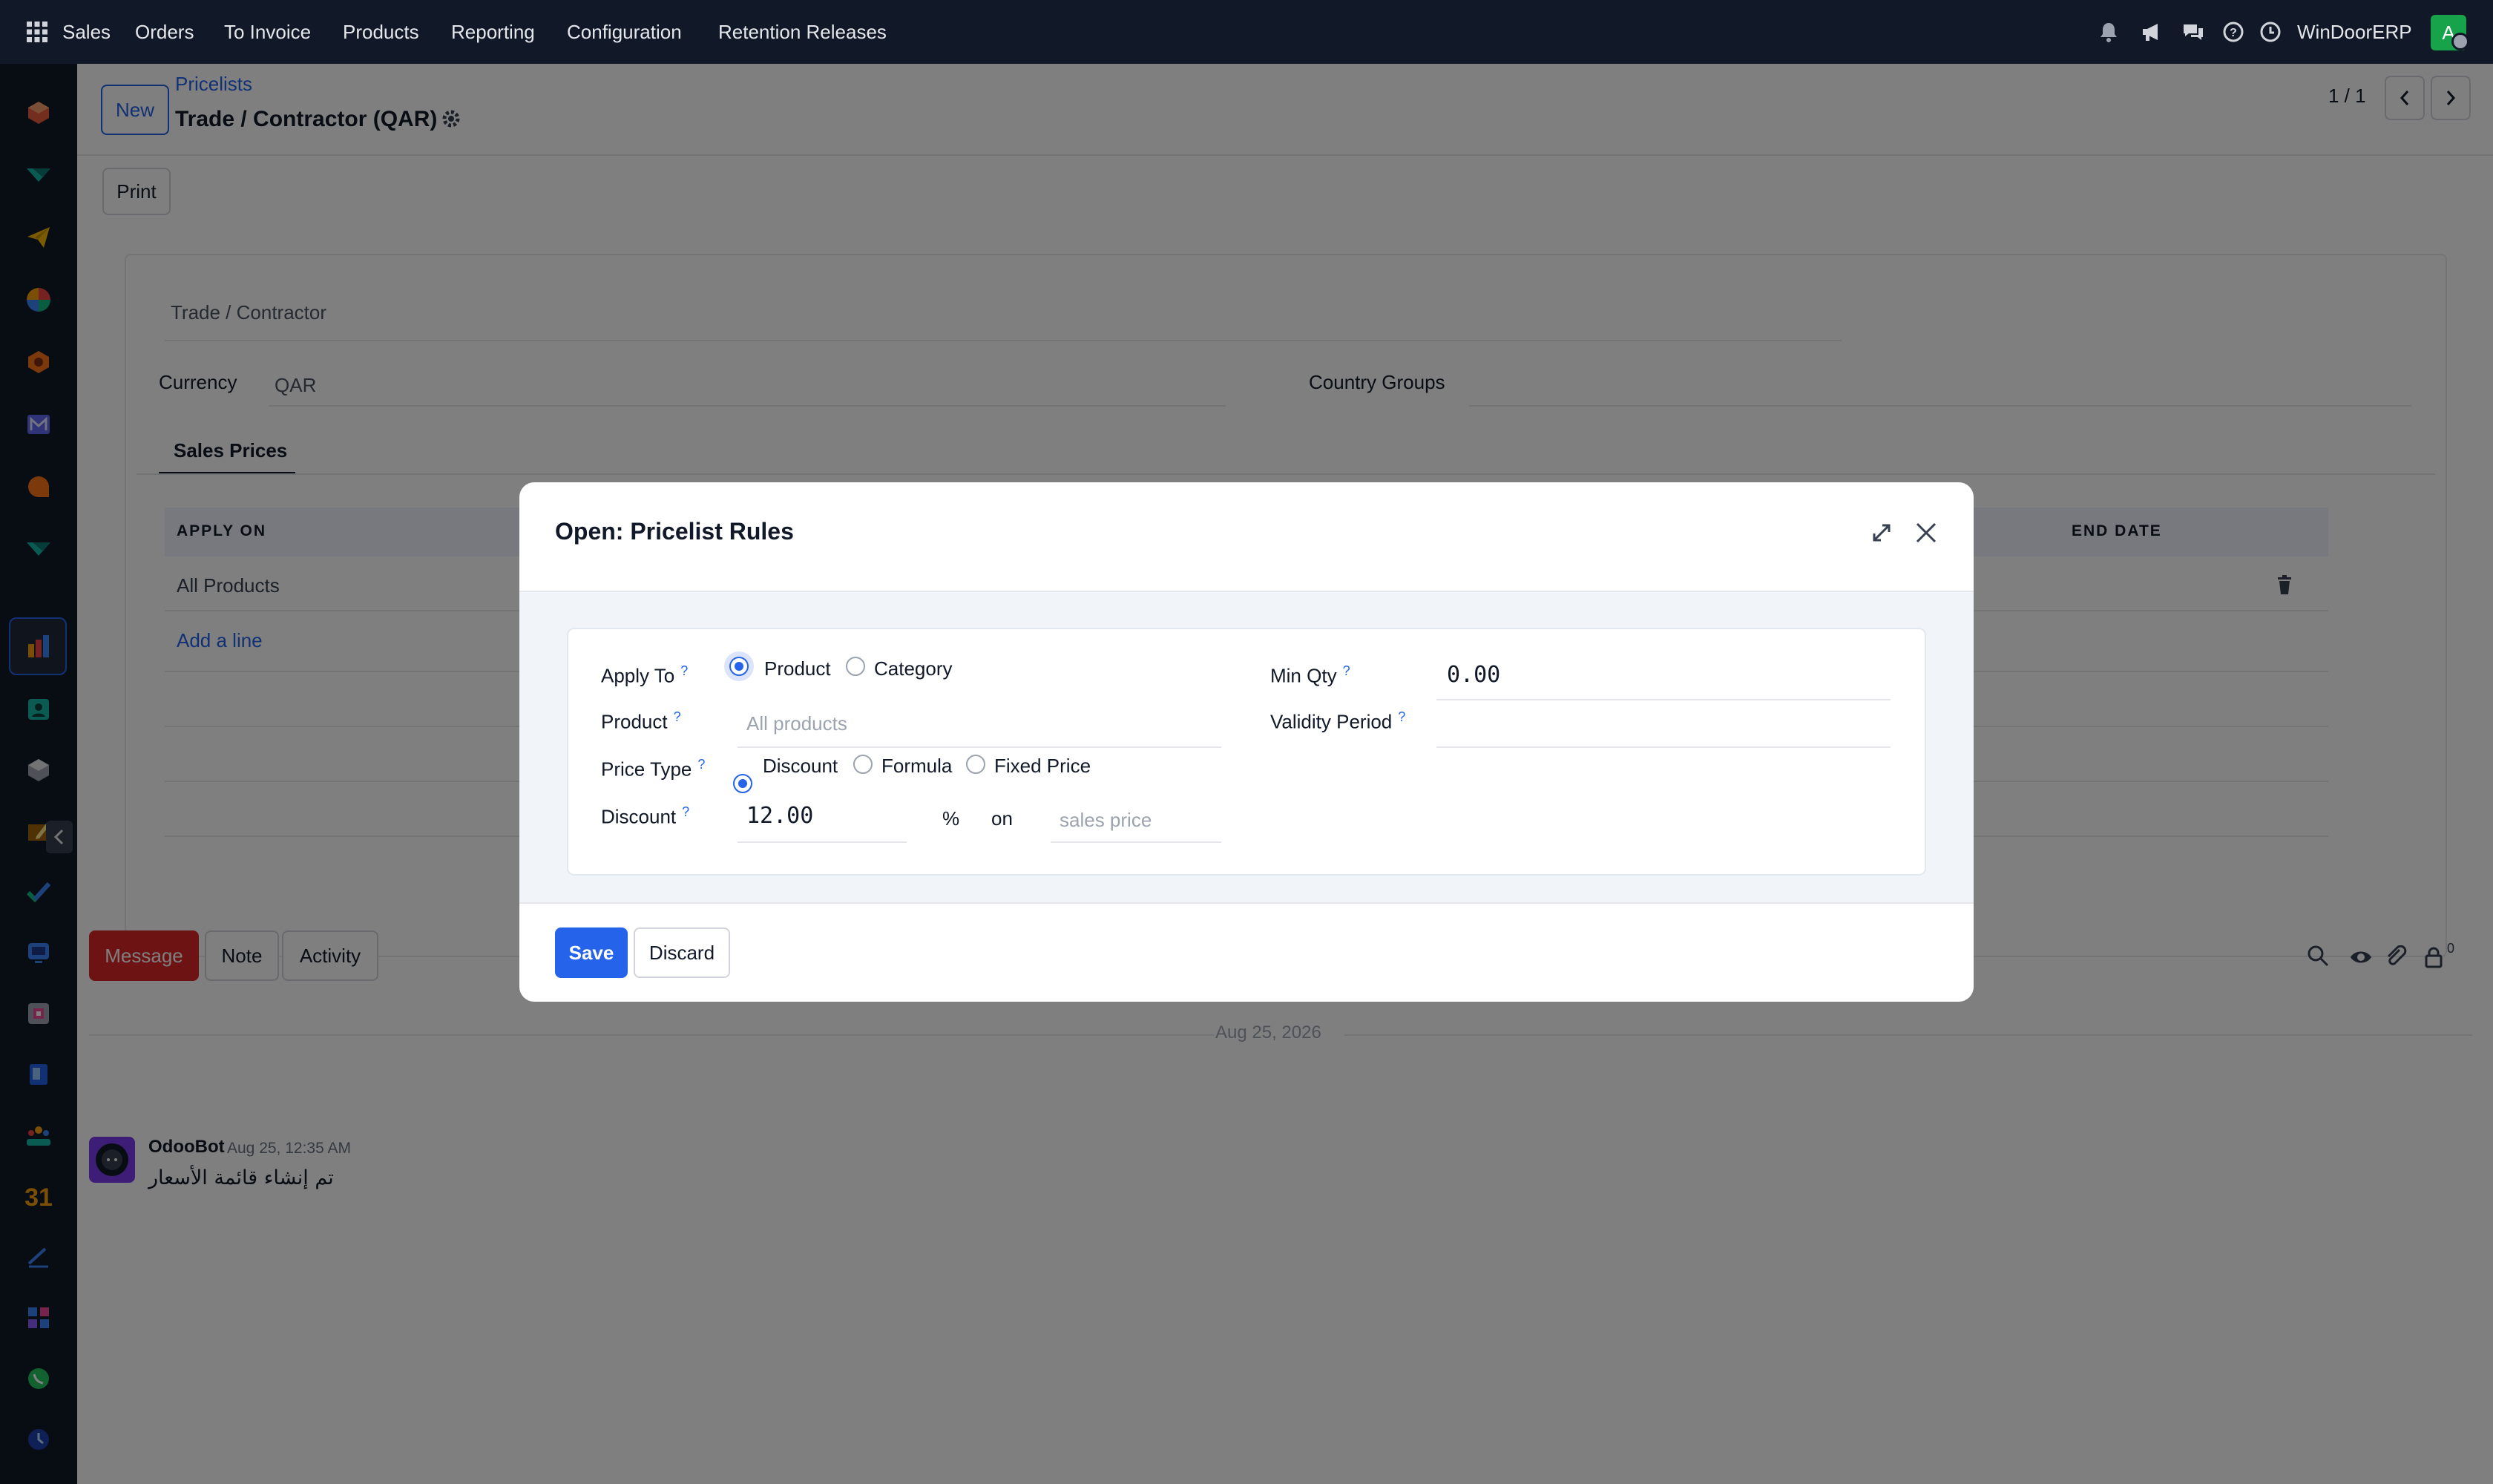 The width and height of the screenshot is (2493, 1484). Describe the element at coordinates (1663, 747) in the screenshot. I see `validity-period-field` at that location.